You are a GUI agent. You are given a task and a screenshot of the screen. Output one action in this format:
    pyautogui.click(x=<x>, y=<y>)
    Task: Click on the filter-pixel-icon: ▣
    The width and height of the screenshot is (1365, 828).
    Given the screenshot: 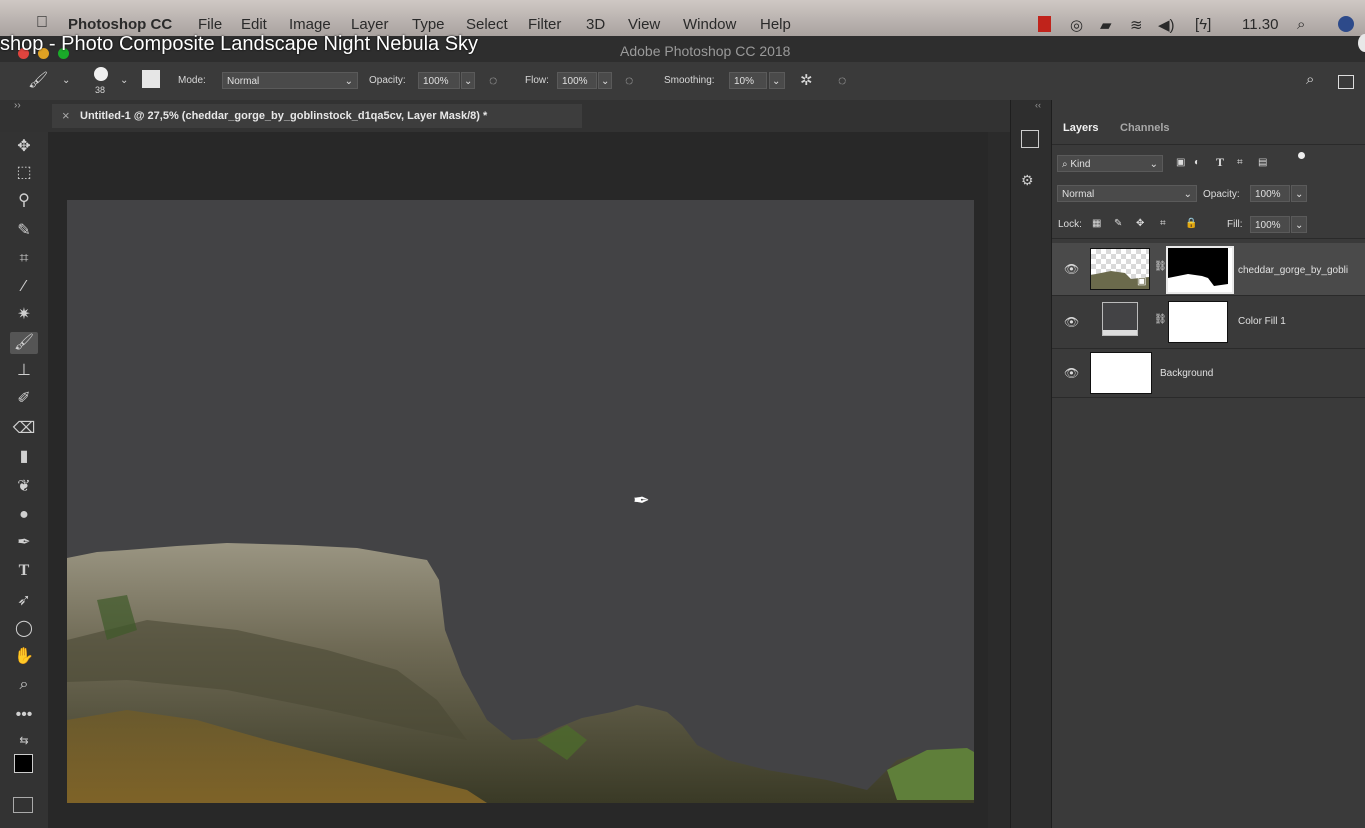 What is the action you would take?
    pyautogui.click(x=1180, y=162)
    